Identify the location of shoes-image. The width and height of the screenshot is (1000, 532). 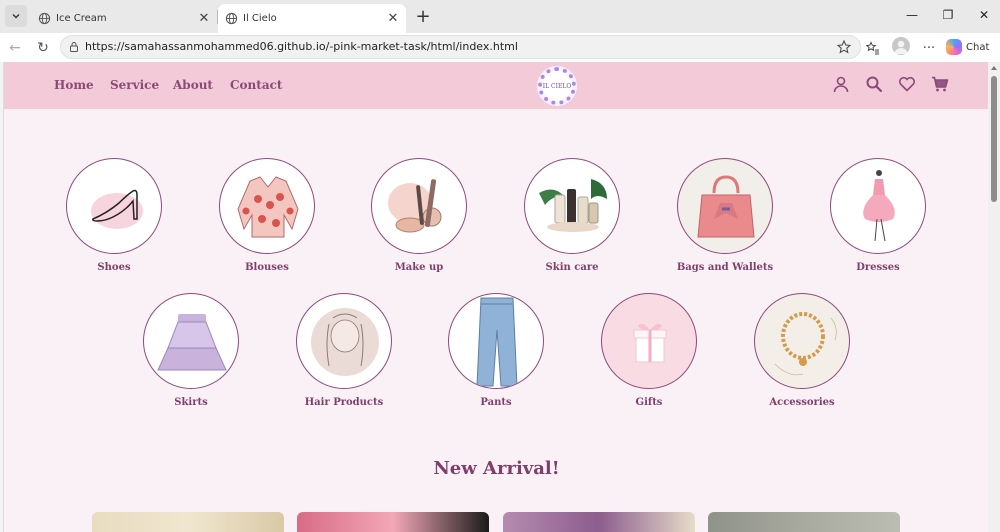
(114, 206).